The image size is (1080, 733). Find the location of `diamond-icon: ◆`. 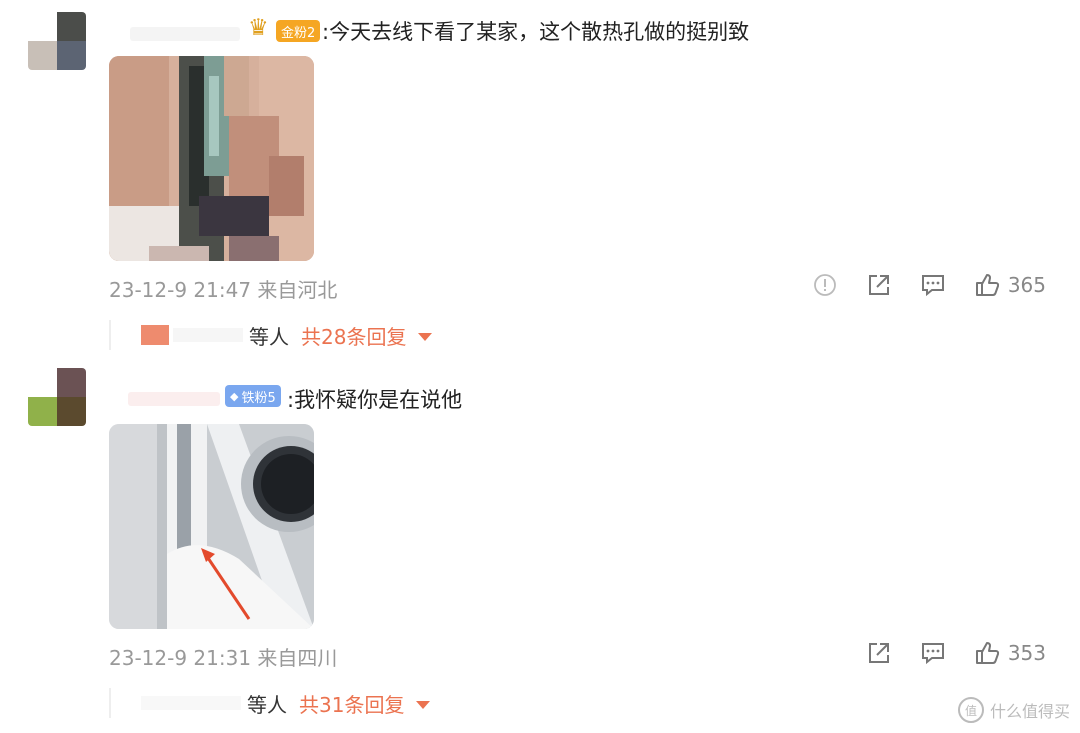

diamond-icon: ◆ is located at coordinates (234, 396).